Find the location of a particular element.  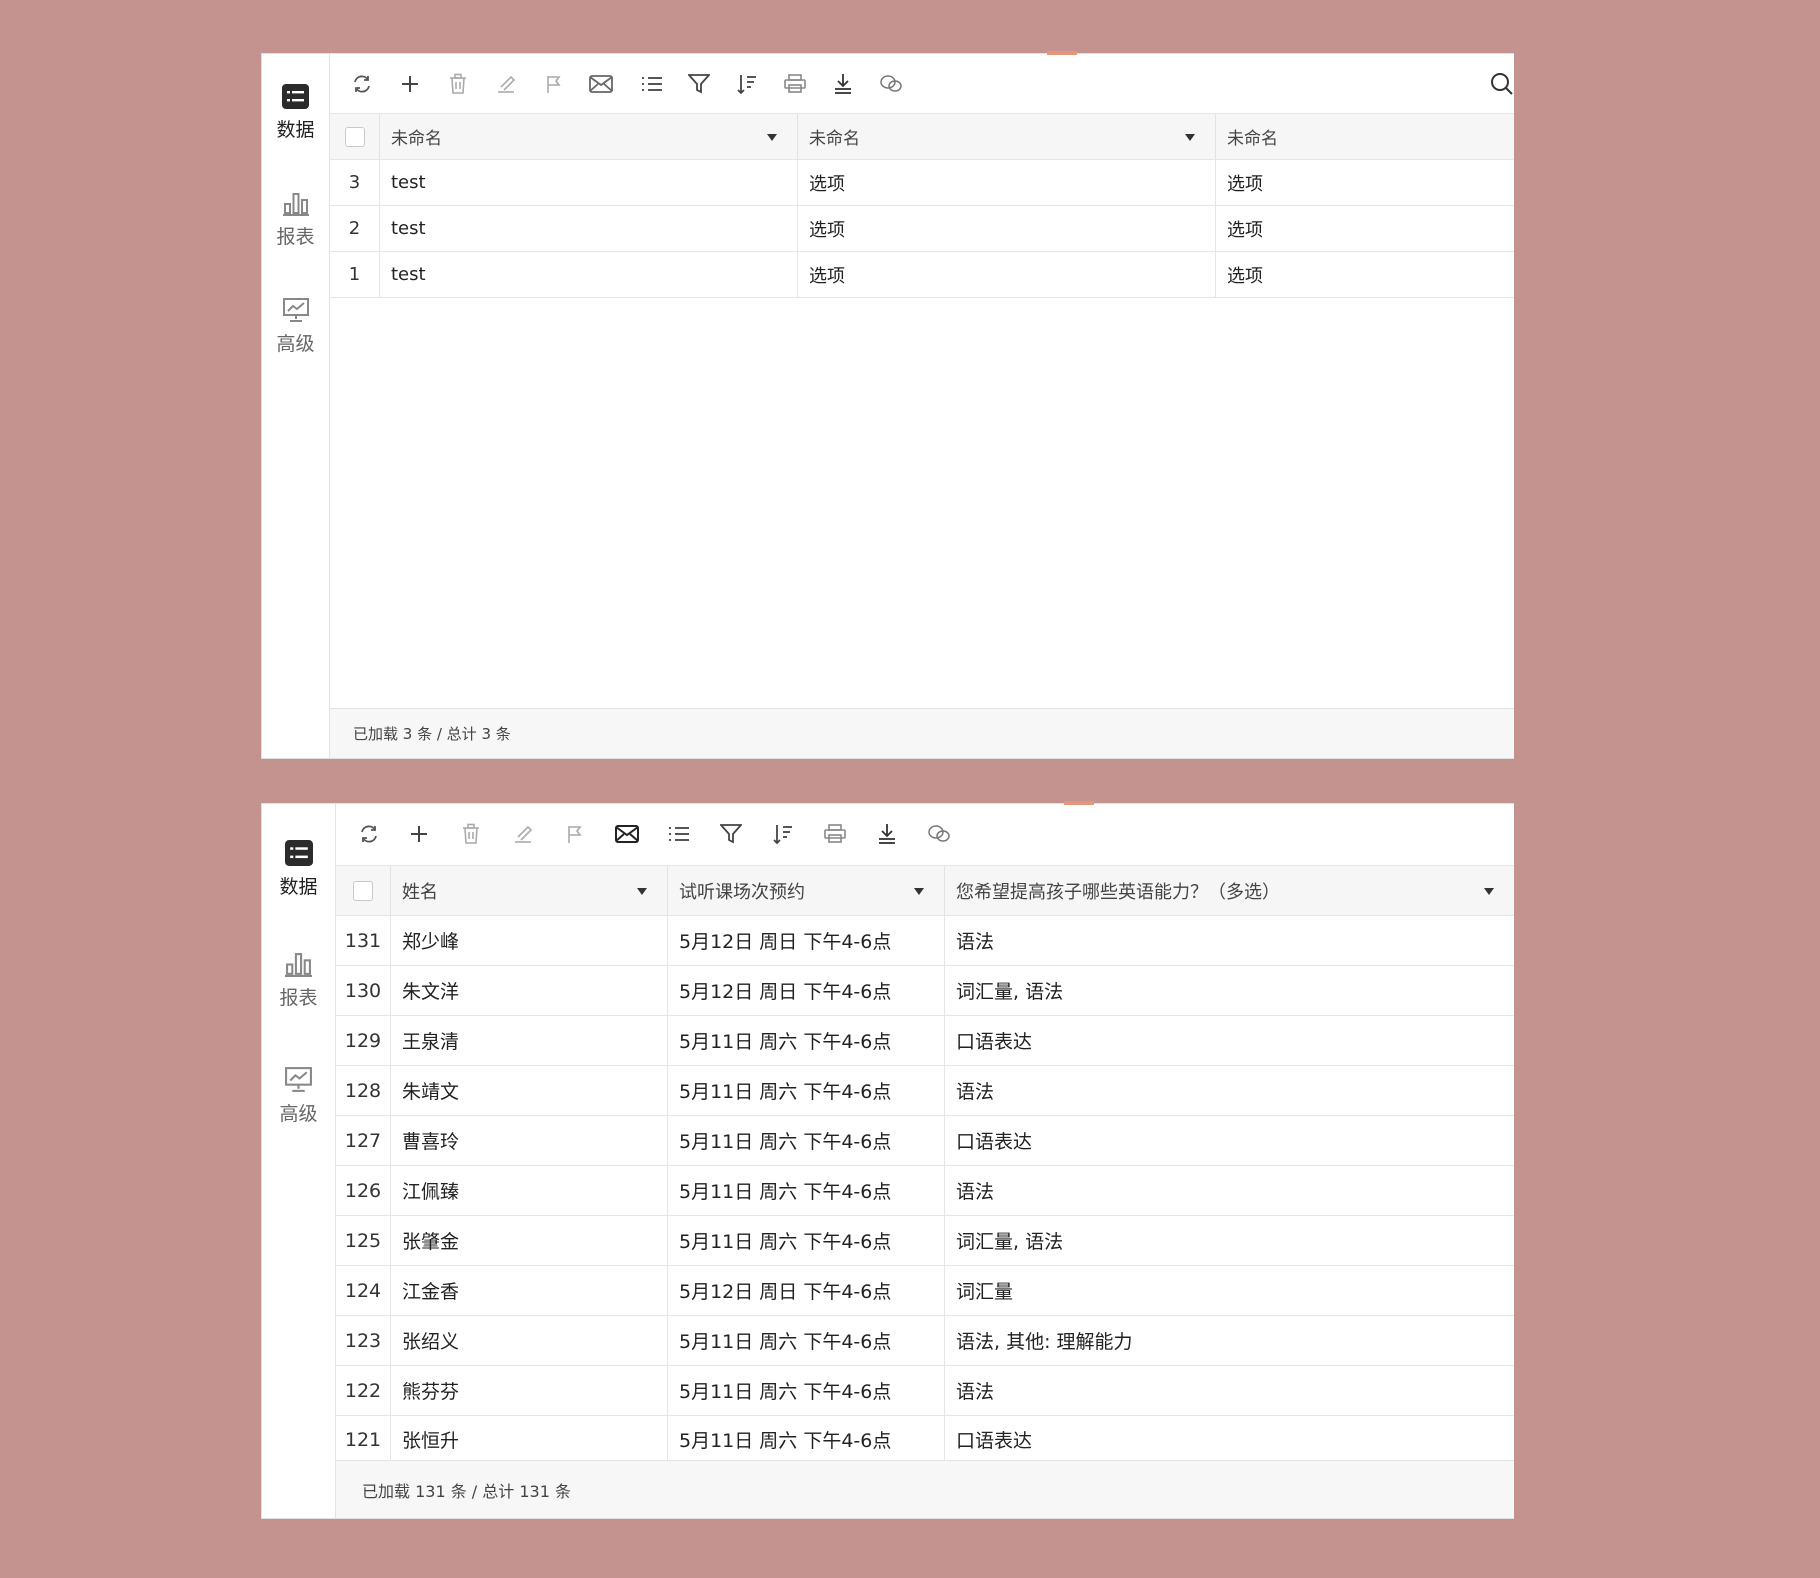

table-row: 124 江金香 5月12日 周日 下午4-6点 词汇量 is located at coordinates (925, 1291).